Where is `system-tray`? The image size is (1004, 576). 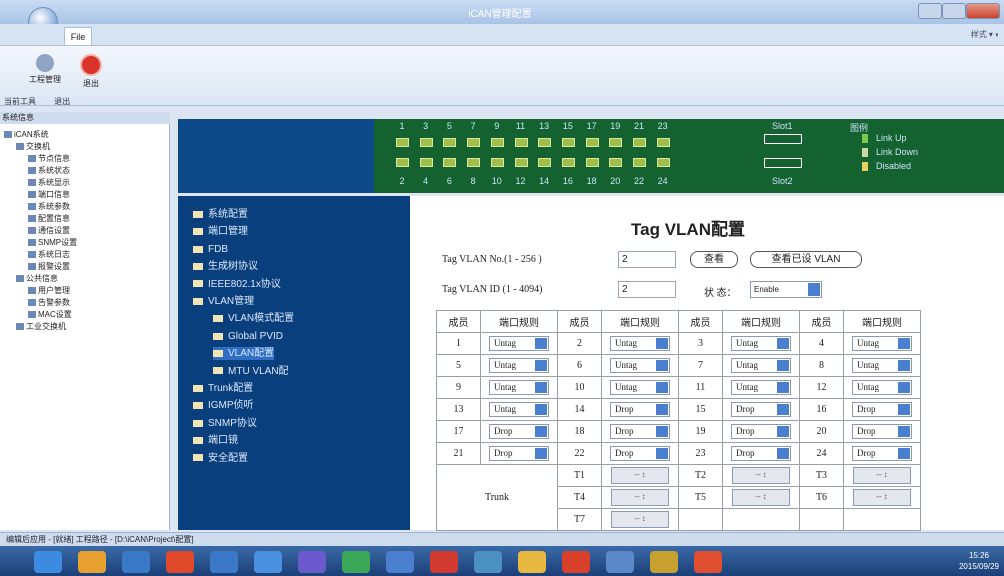
system-tray is located at coordinates (872, 561).